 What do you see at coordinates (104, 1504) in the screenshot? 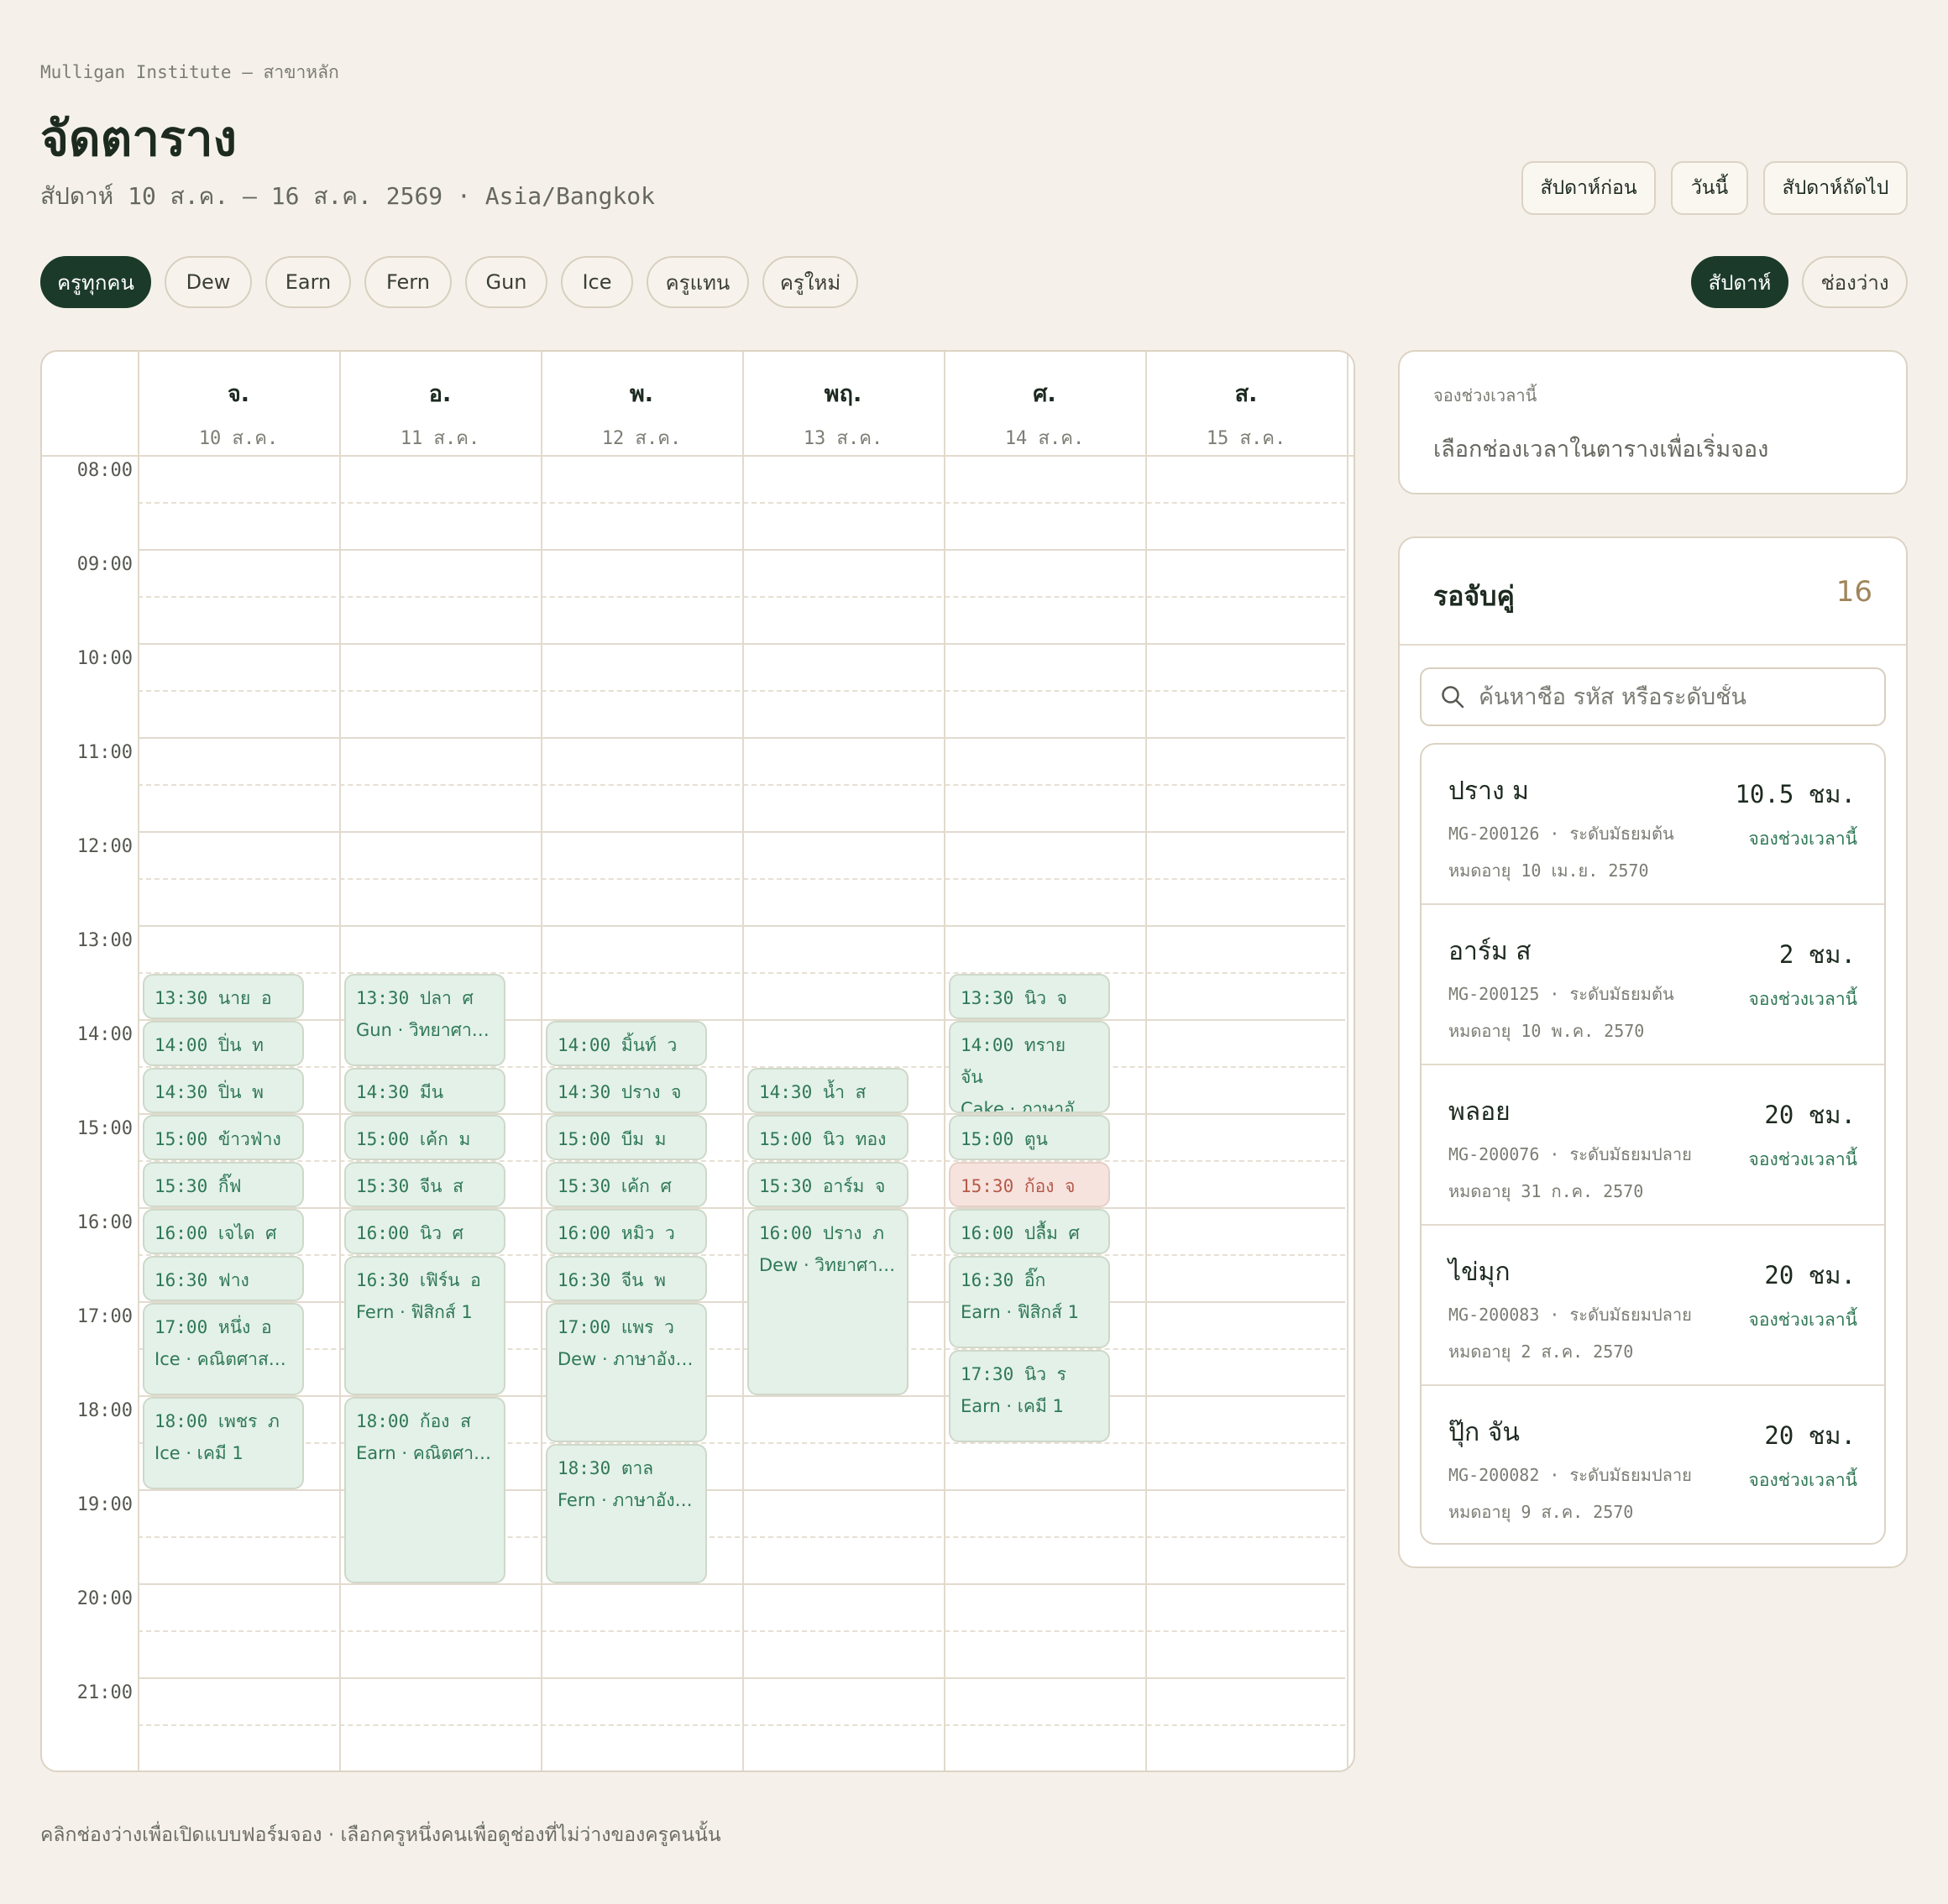
I see `time-label: 19:00` at bounding box center [104, 1504].